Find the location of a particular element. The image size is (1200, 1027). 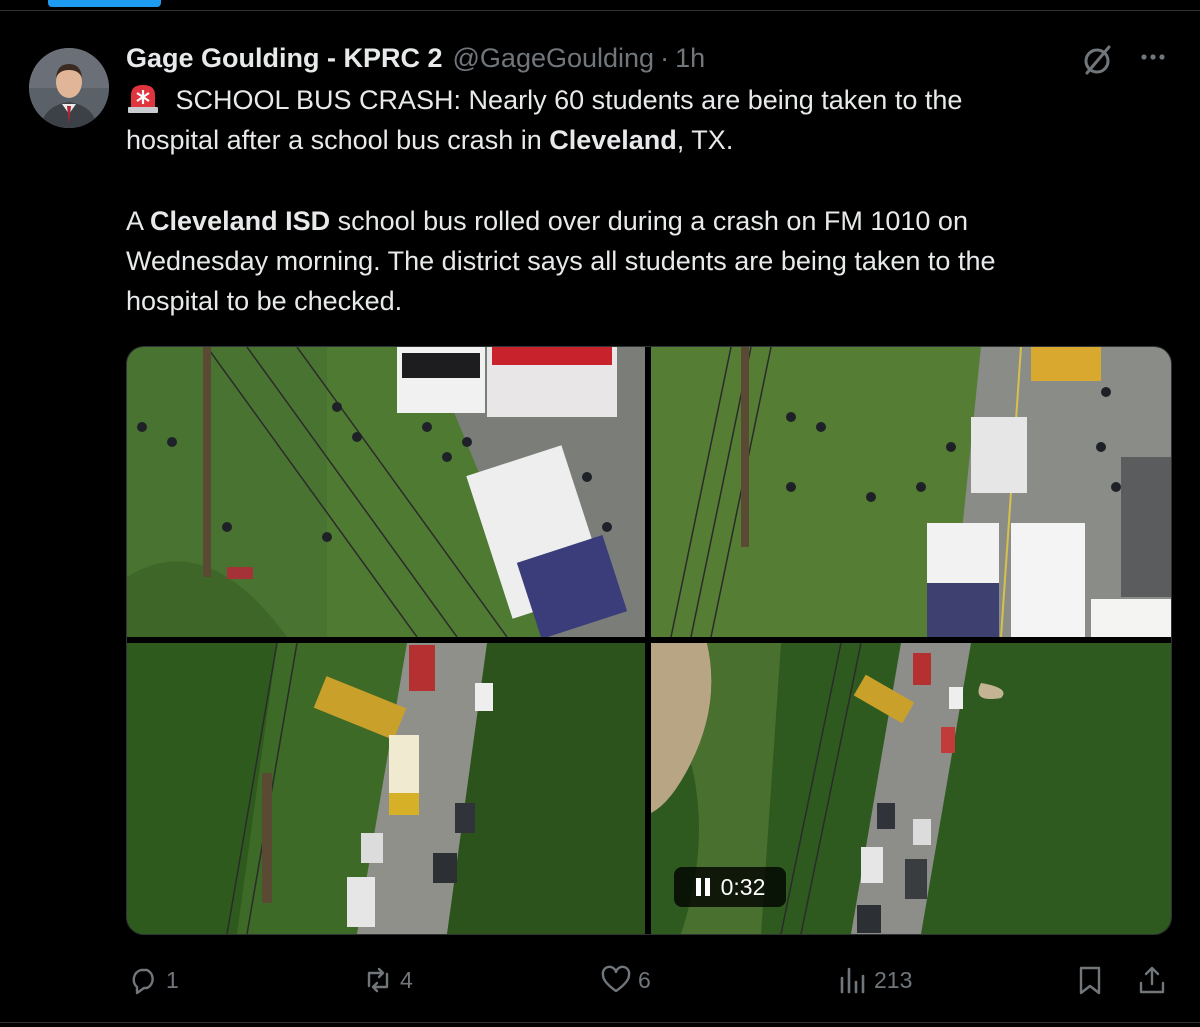

author-name: Gage Goulding - KPRC 2 is located at coordinates (284, 58).